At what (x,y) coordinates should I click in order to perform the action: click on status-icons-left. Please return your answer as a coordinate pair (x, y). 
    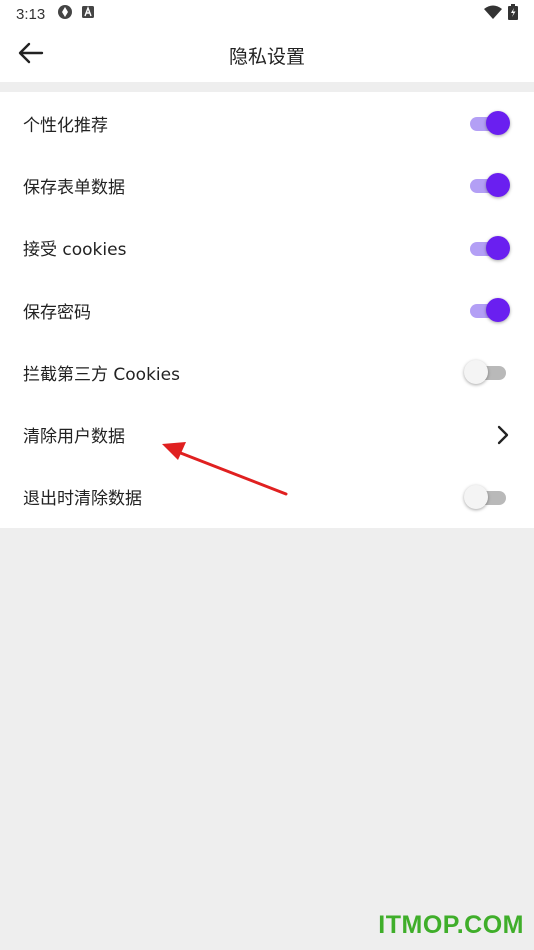
    Looking at the image, I should click on (76, 14).